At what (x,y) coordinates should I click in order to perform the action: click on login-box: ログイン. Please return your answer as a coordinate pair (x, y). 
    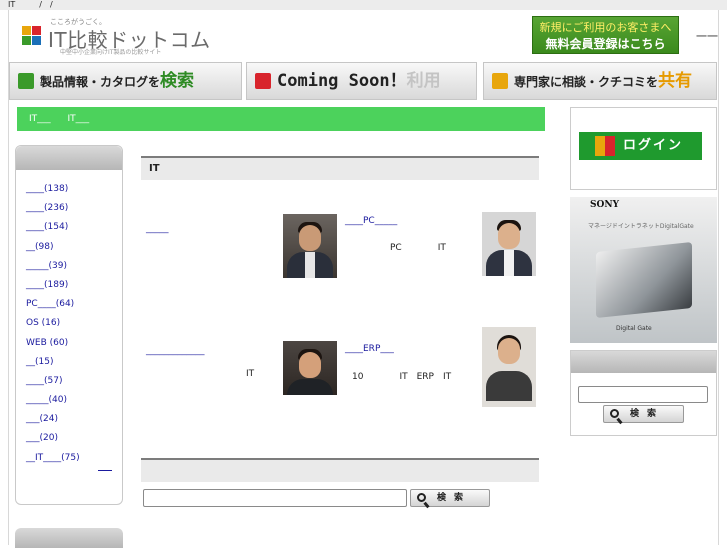
    Looking at the image, I should click on (643, 148).